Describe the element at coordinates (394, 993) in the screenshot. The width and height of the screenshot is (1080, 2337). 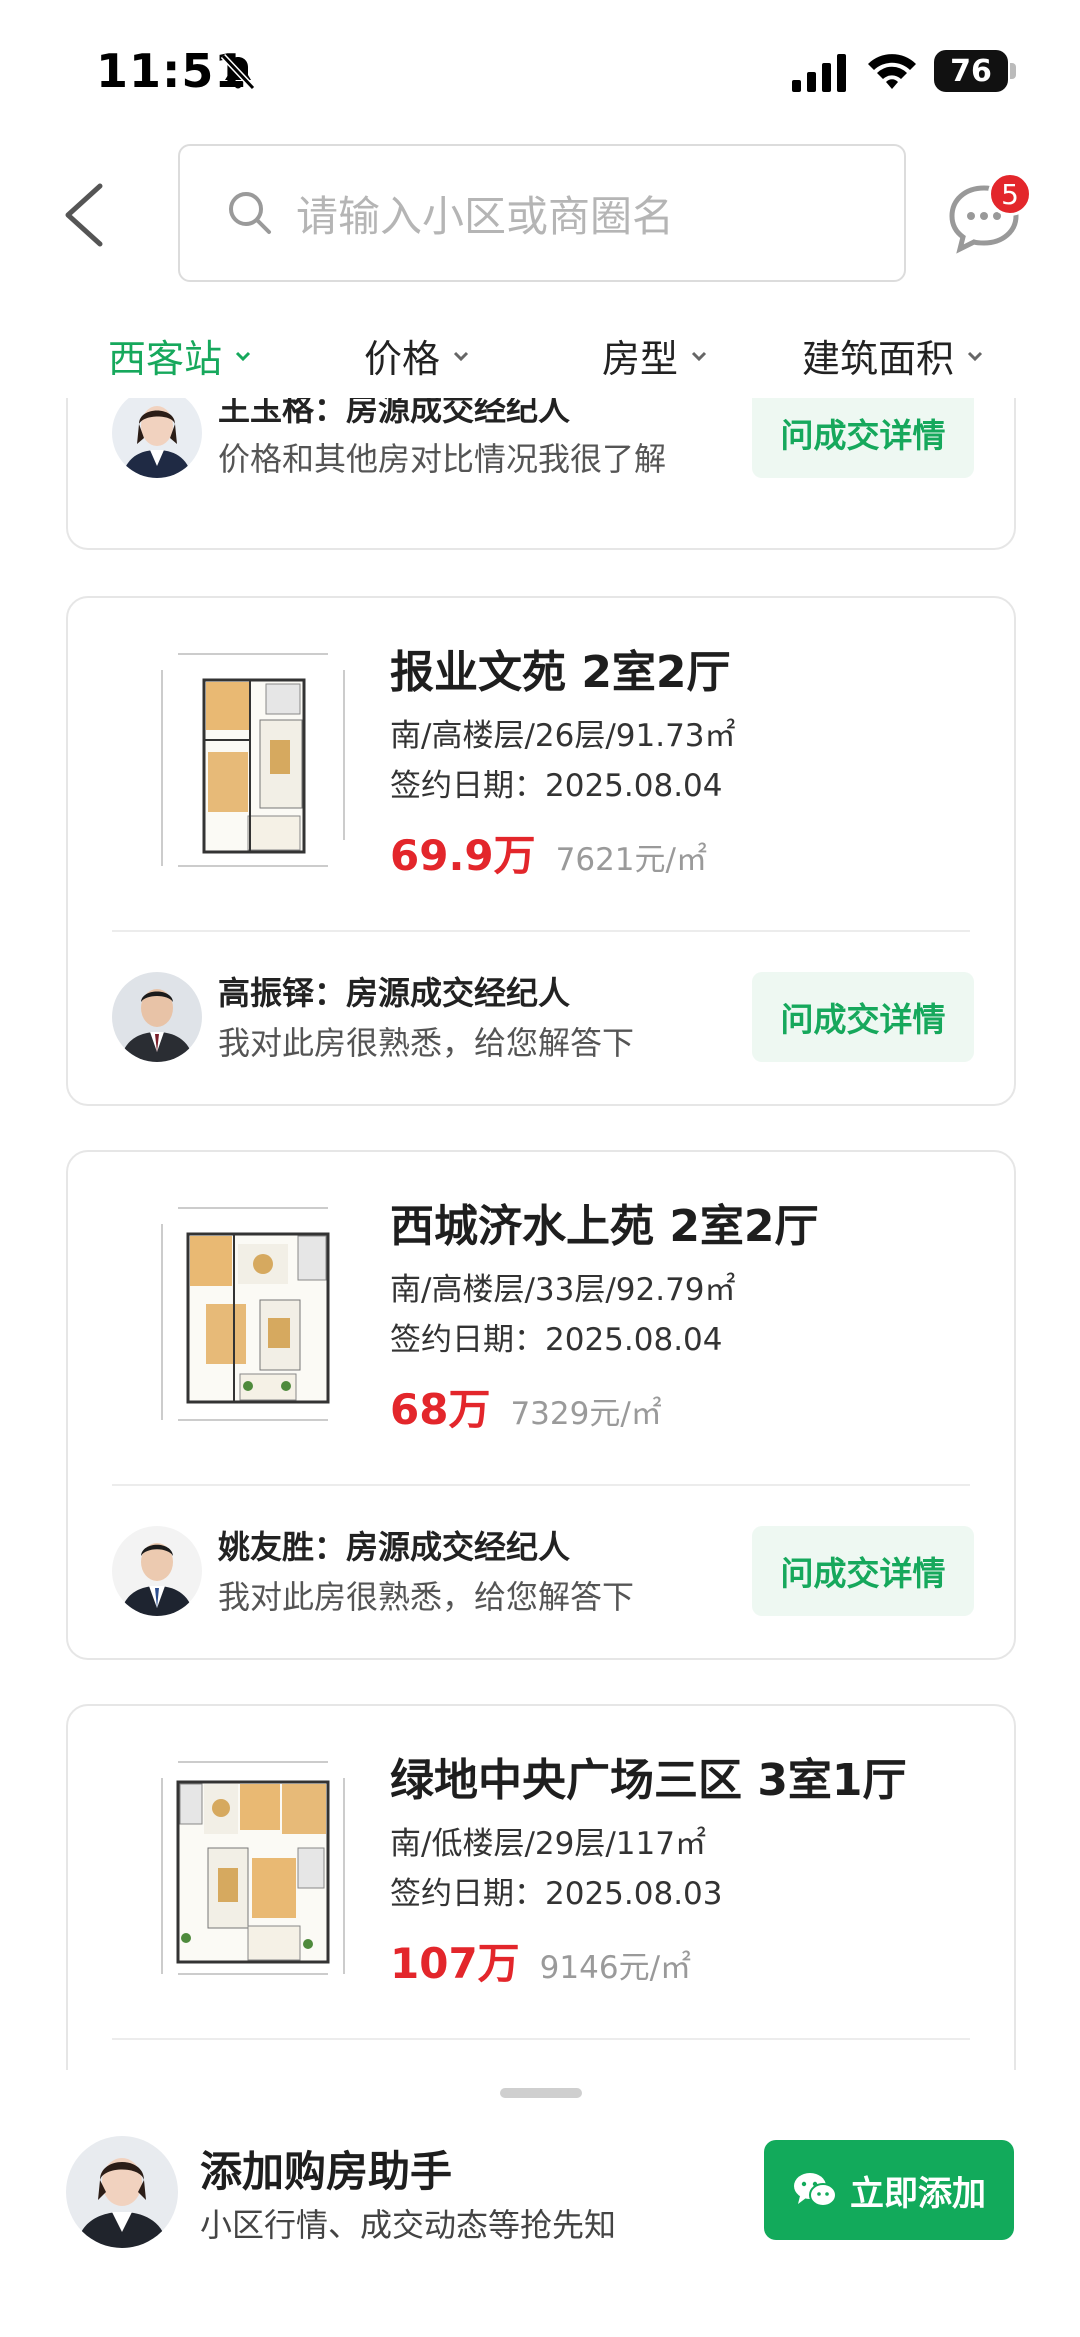
I see `agent-name: 高振铎：房源成交经纪人` at that location.